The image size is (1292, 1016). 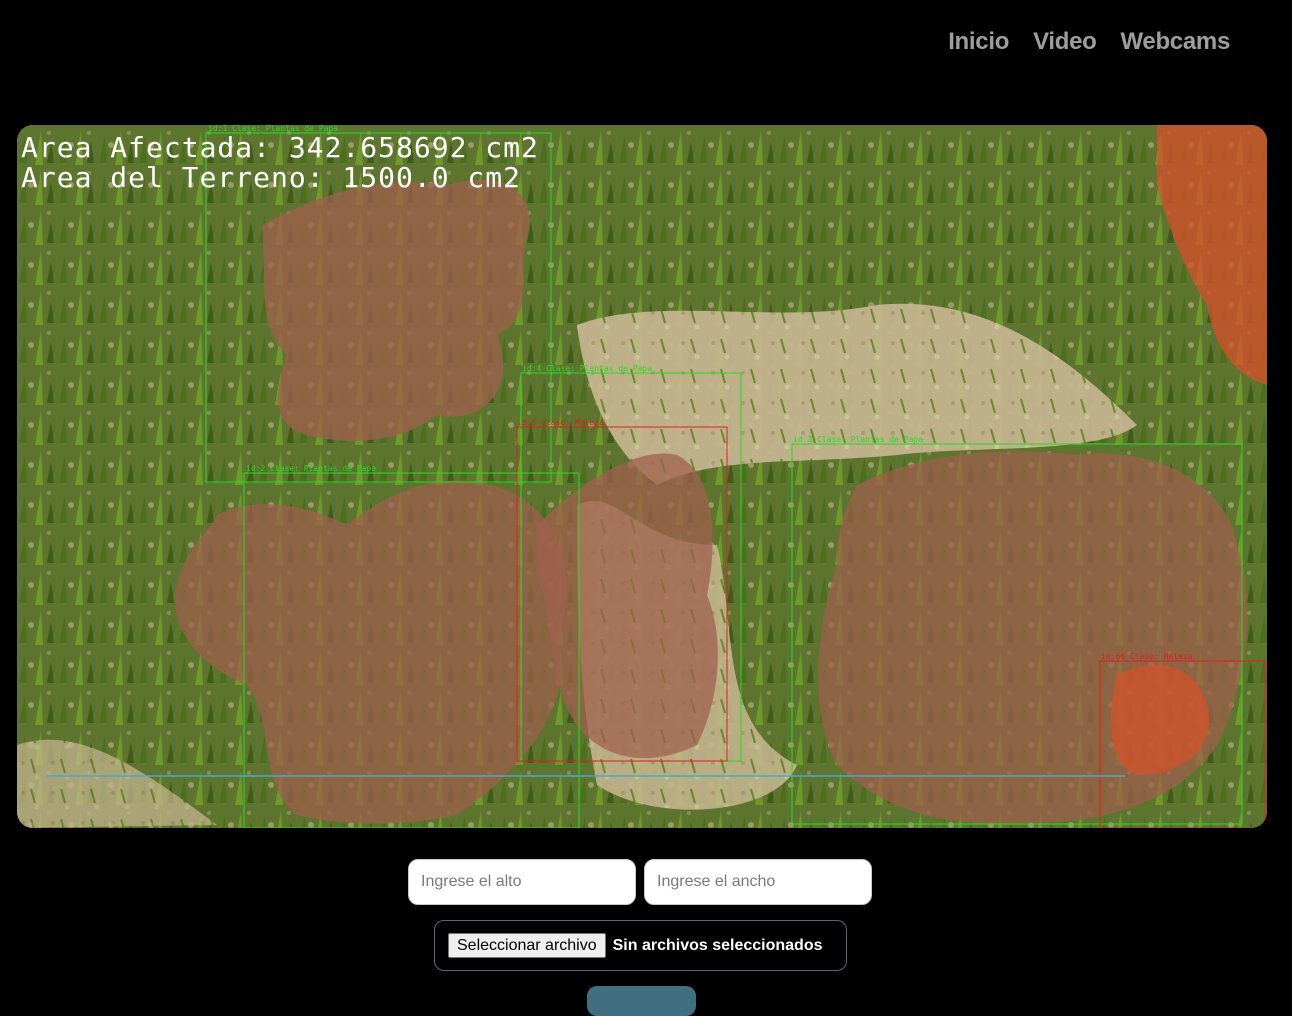 I want to click on nav-webcams: Webcams, so click(x=1175, y=42).